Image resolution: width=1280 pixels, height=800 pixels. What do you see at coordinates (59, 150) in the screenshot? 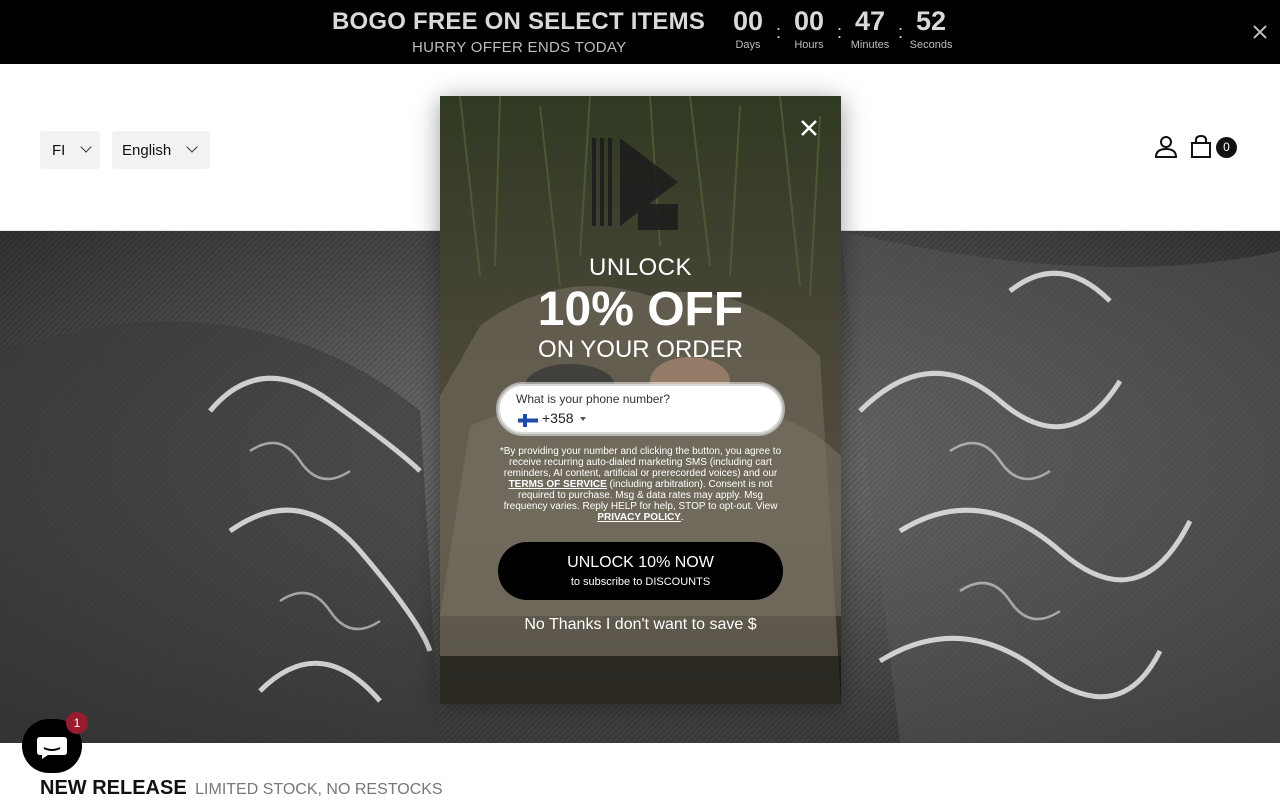
I see `country-value: FI` at bounding box center [59, 150].